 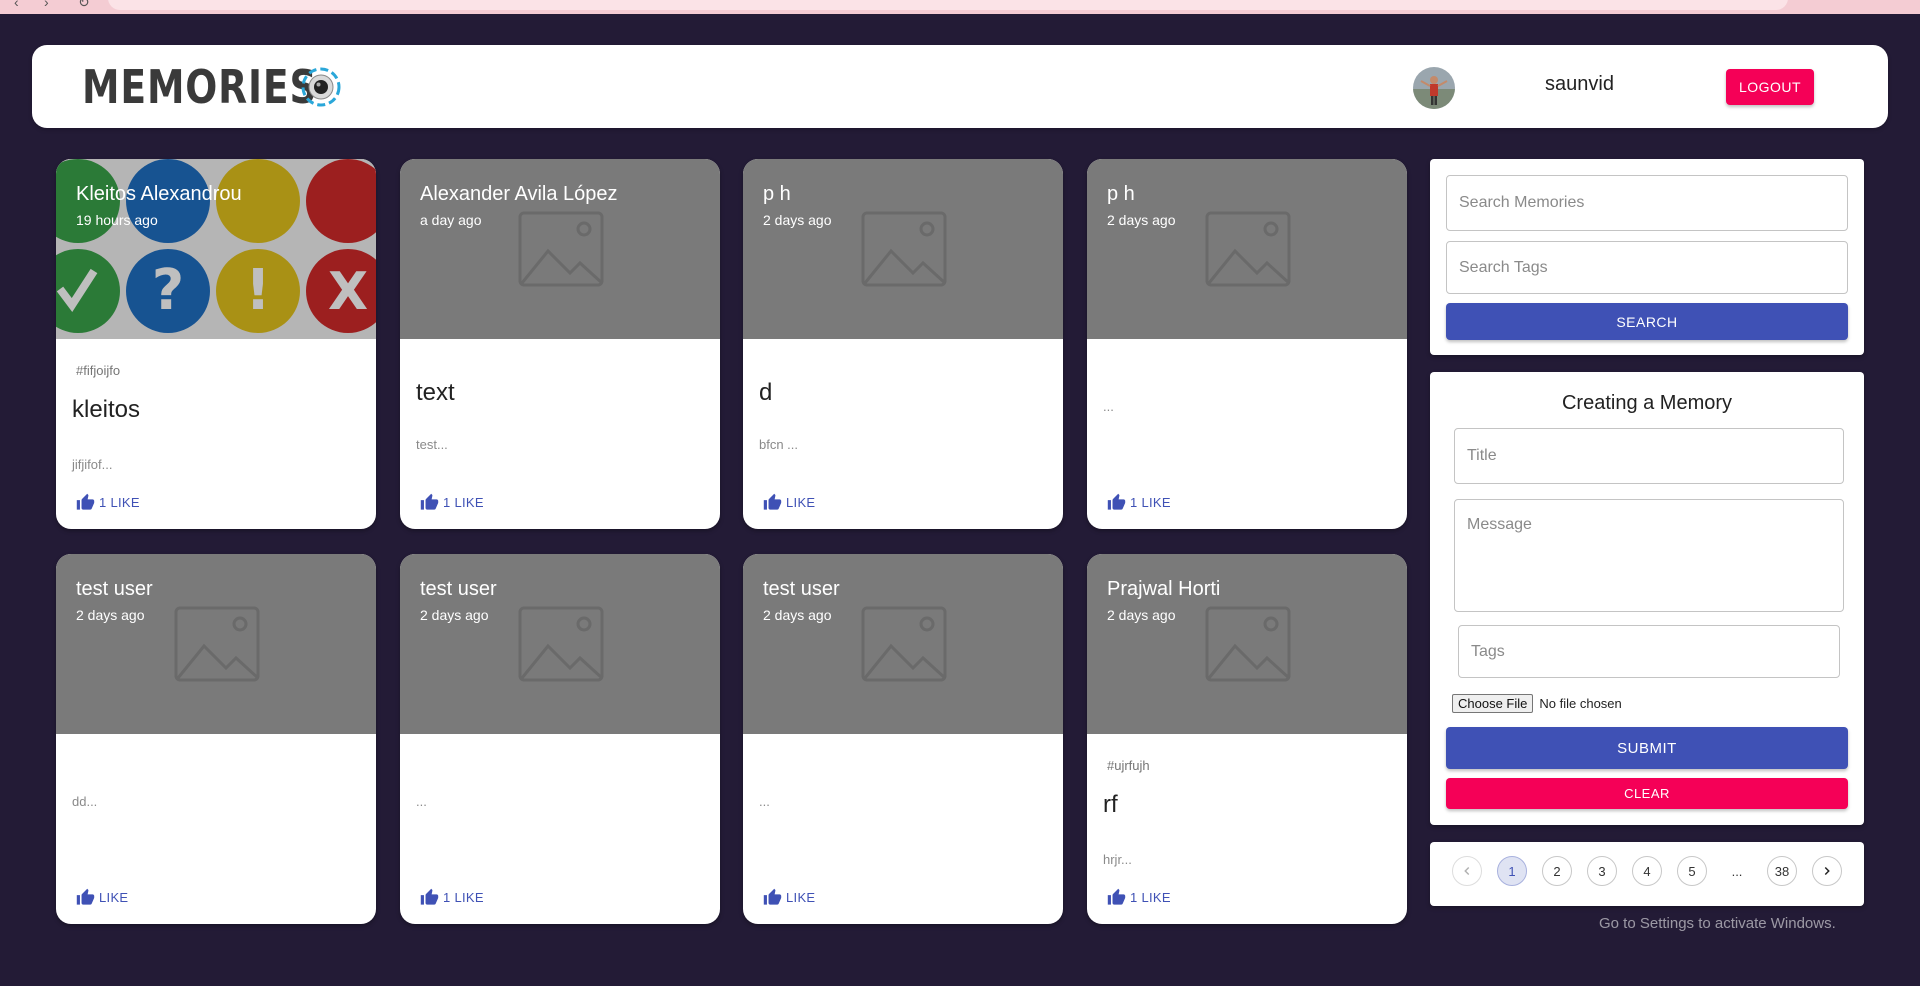 What do you see at coordinates (1647, 203) in the screenshot?
I see `search-memories-input` at bounding box center [1647, 203].